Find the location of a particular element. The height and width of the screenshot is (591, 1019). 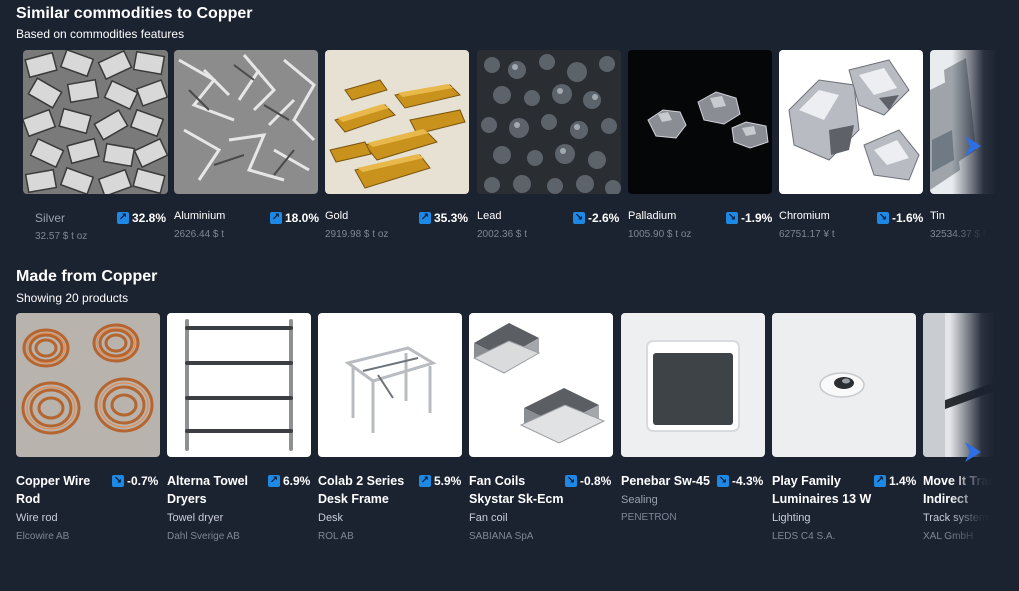

commodity-change: ↘ -2.6% is located at coordinates (596, 218).